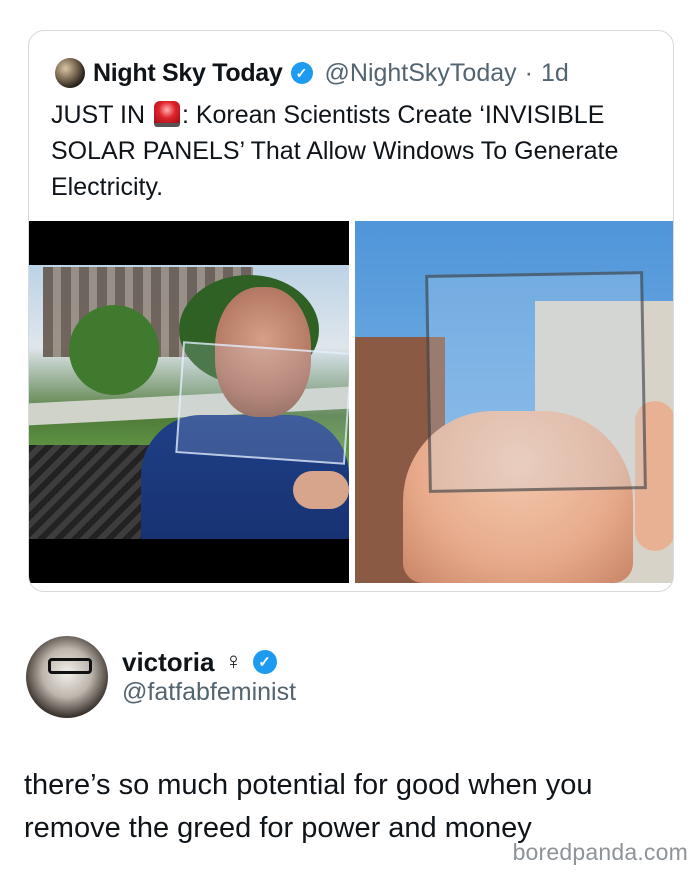  I want to click on female-sign-icon: ♀, so click(233, 661).